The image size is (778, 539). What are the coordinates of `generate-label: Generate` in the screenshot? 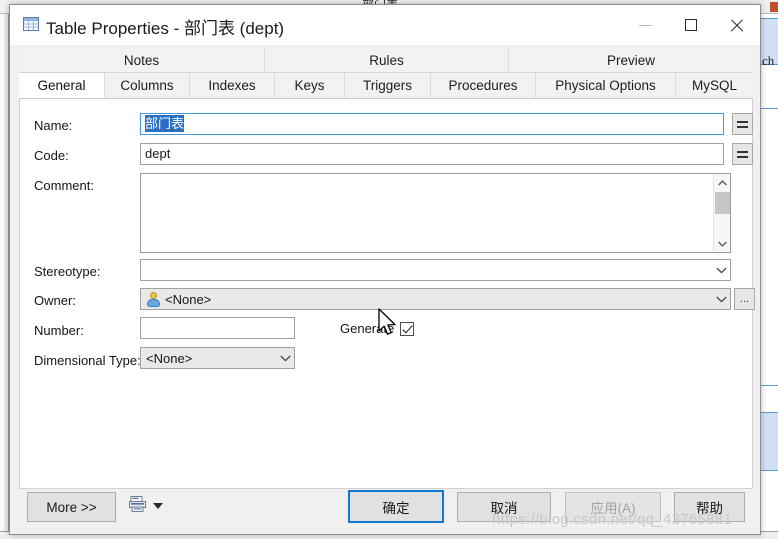 It's located at (367, 328).